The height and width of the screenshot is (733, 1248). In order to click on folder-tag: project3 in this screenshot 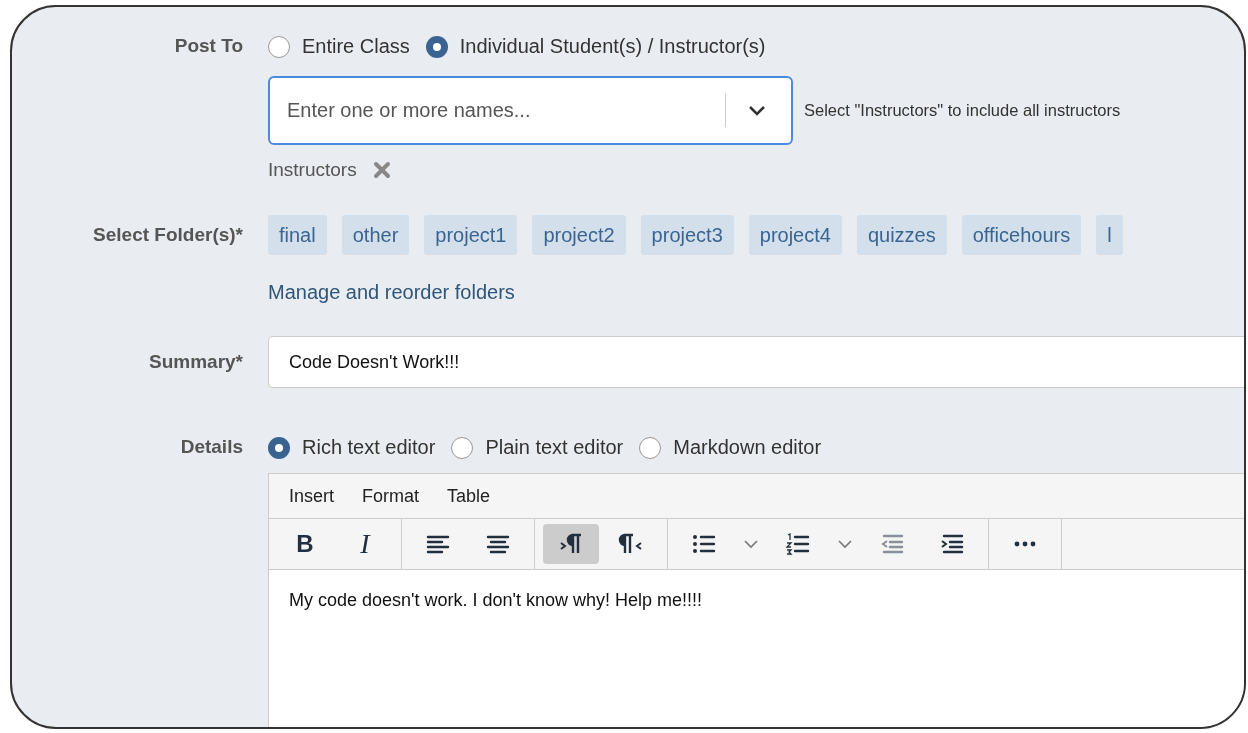, I will do `click(687, 235)`.